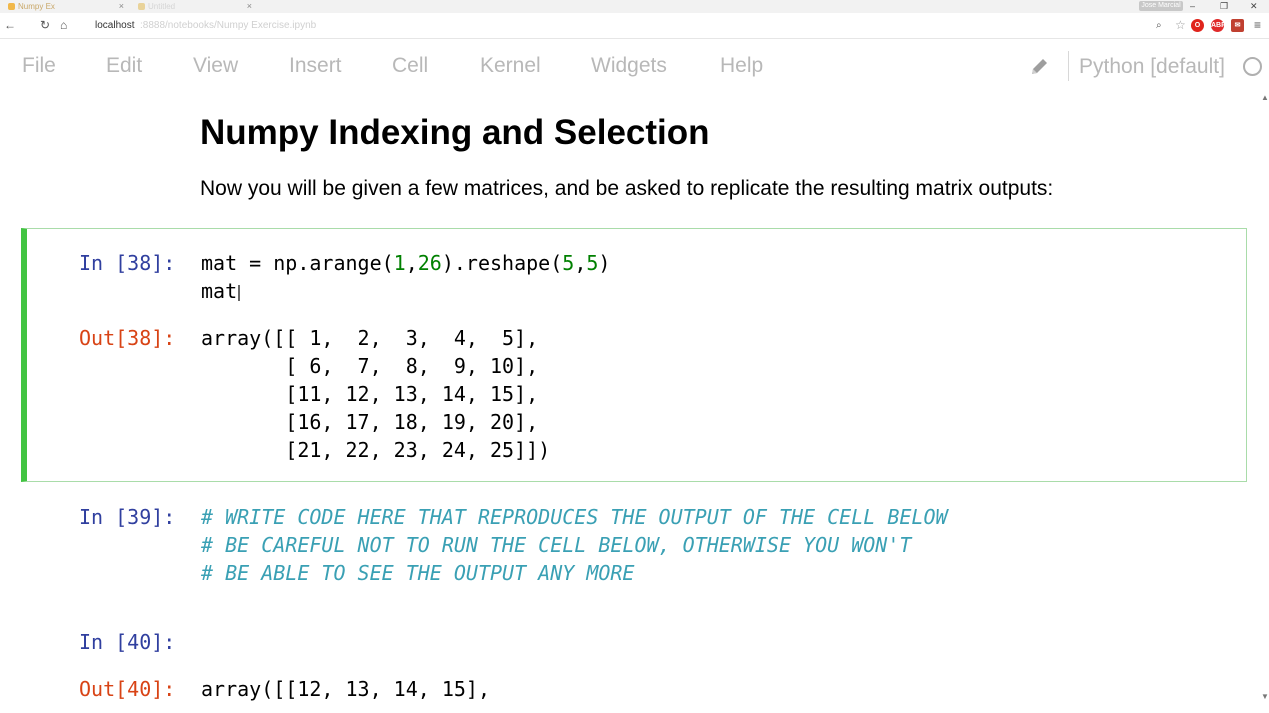  What do you see at coordinates (455, 132) in the screenshot?
I see `notebook-heading: Numpy Indexing and Selection` at bounding box center [455, 132].